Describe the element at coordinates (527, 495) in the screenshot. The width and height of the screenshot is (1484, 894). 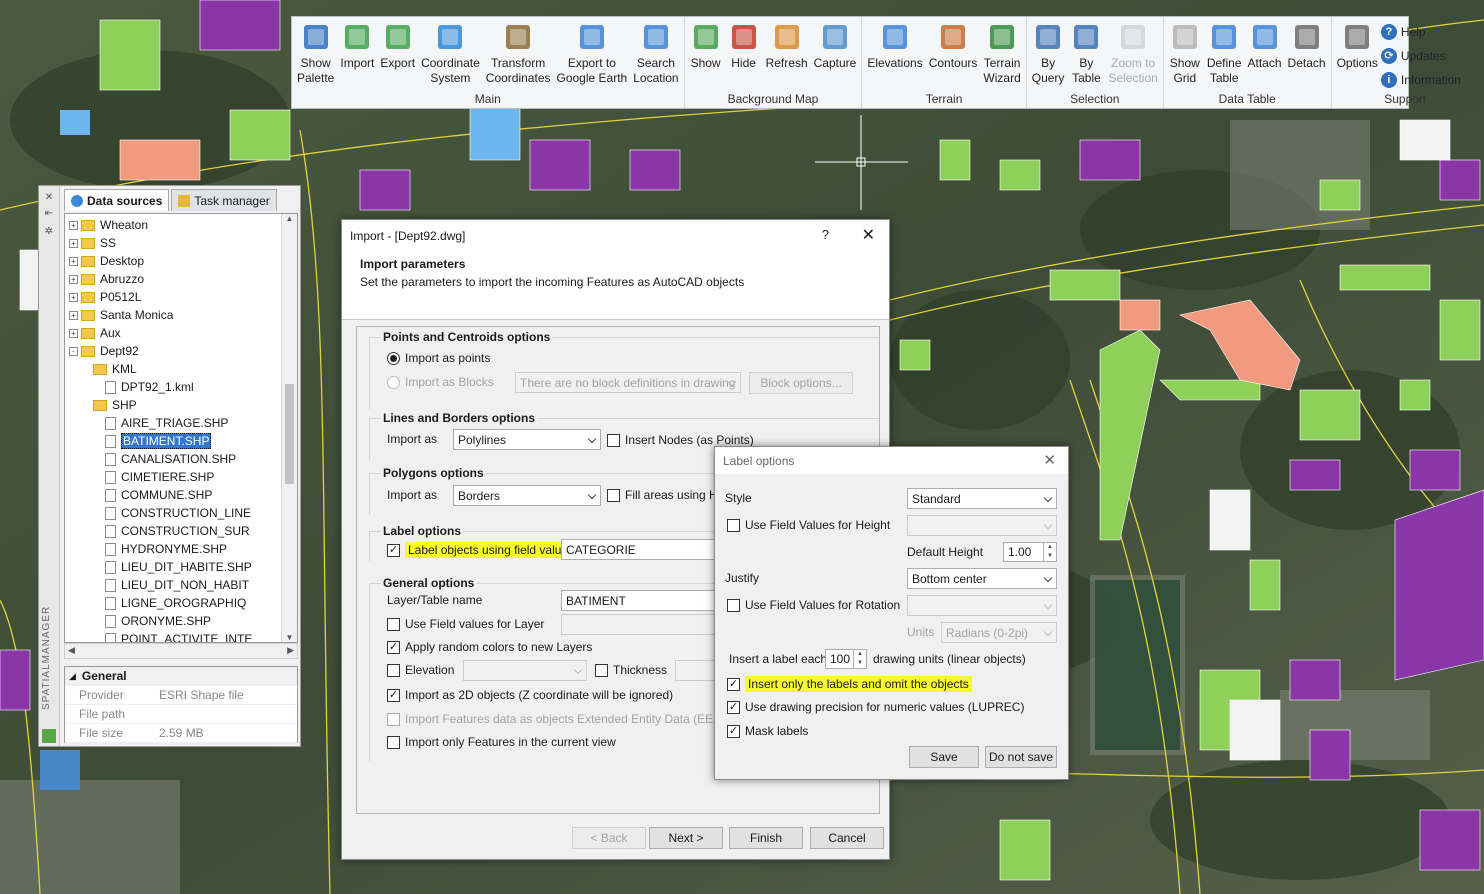
I see `polygons-import-as-select: Borders` at that location.